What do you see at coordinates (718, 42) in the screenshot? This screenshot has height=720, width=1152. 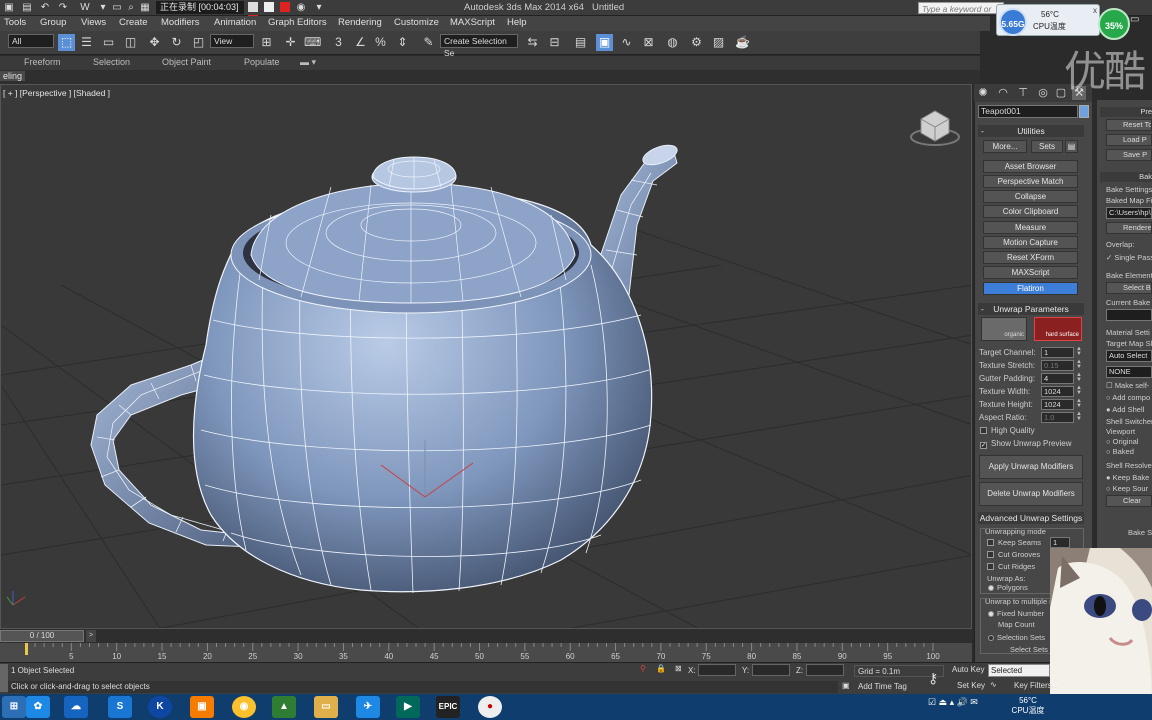 I see `rendered-frame-icon: ▨` at bounding box center [718, 42].